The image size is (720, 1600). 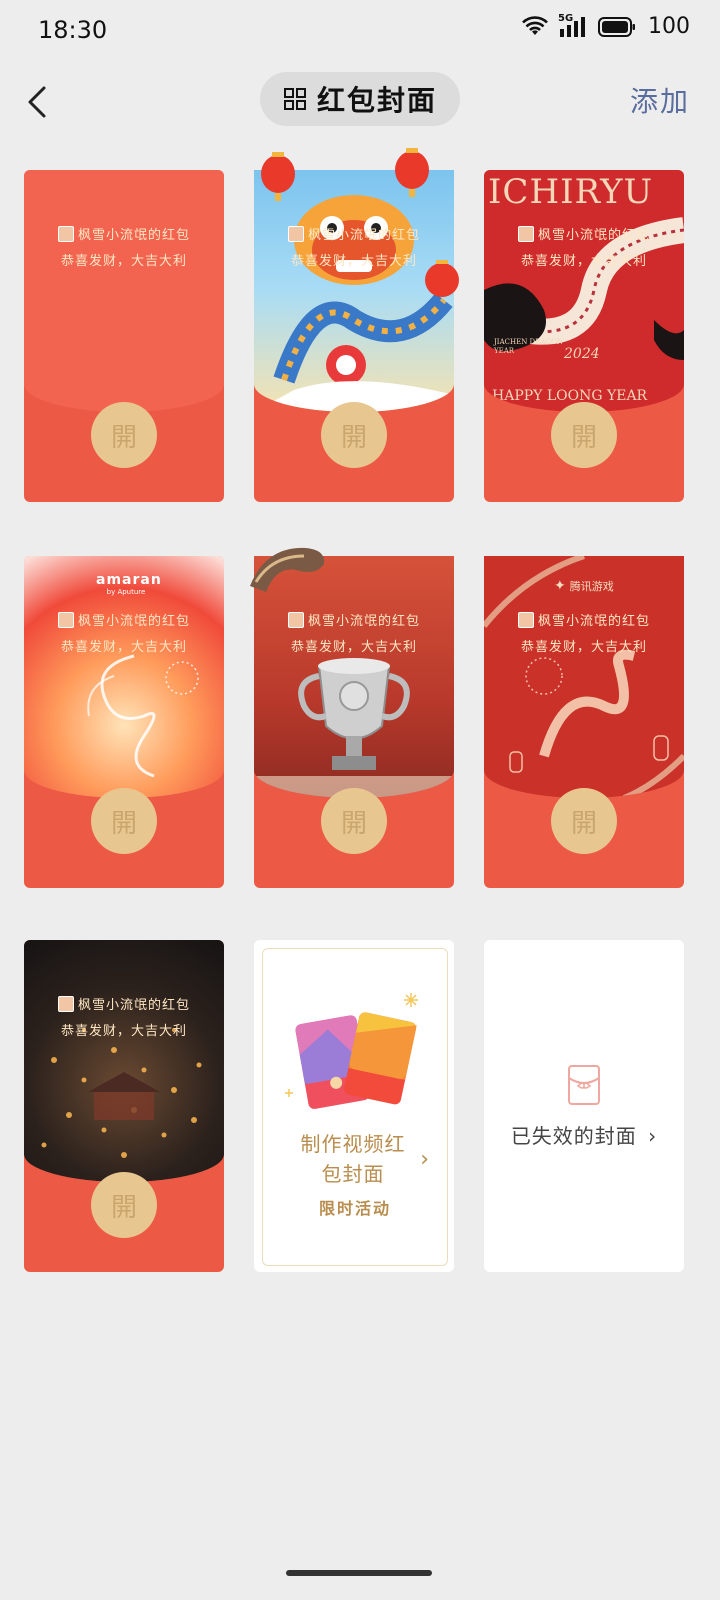 What do you see at coordinates (528, 346) in the screenshot?
I see `dragon-year-subtitle: JIACHEN DRAGON YEAR` at bounding box center [528, 346].